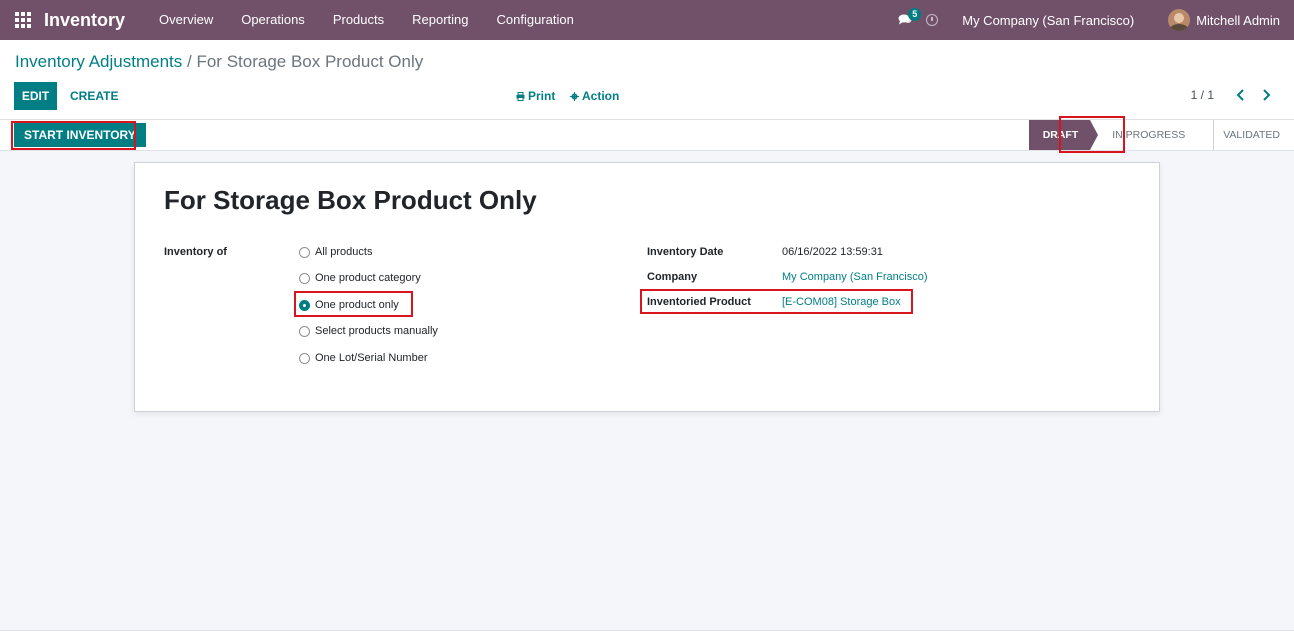 The height and width of the screenshot is (631, 1294). What do you see at coordinates (932, 20) in the screenshot?
I see `activity-clock-icon` at bounding box center [932, 20].